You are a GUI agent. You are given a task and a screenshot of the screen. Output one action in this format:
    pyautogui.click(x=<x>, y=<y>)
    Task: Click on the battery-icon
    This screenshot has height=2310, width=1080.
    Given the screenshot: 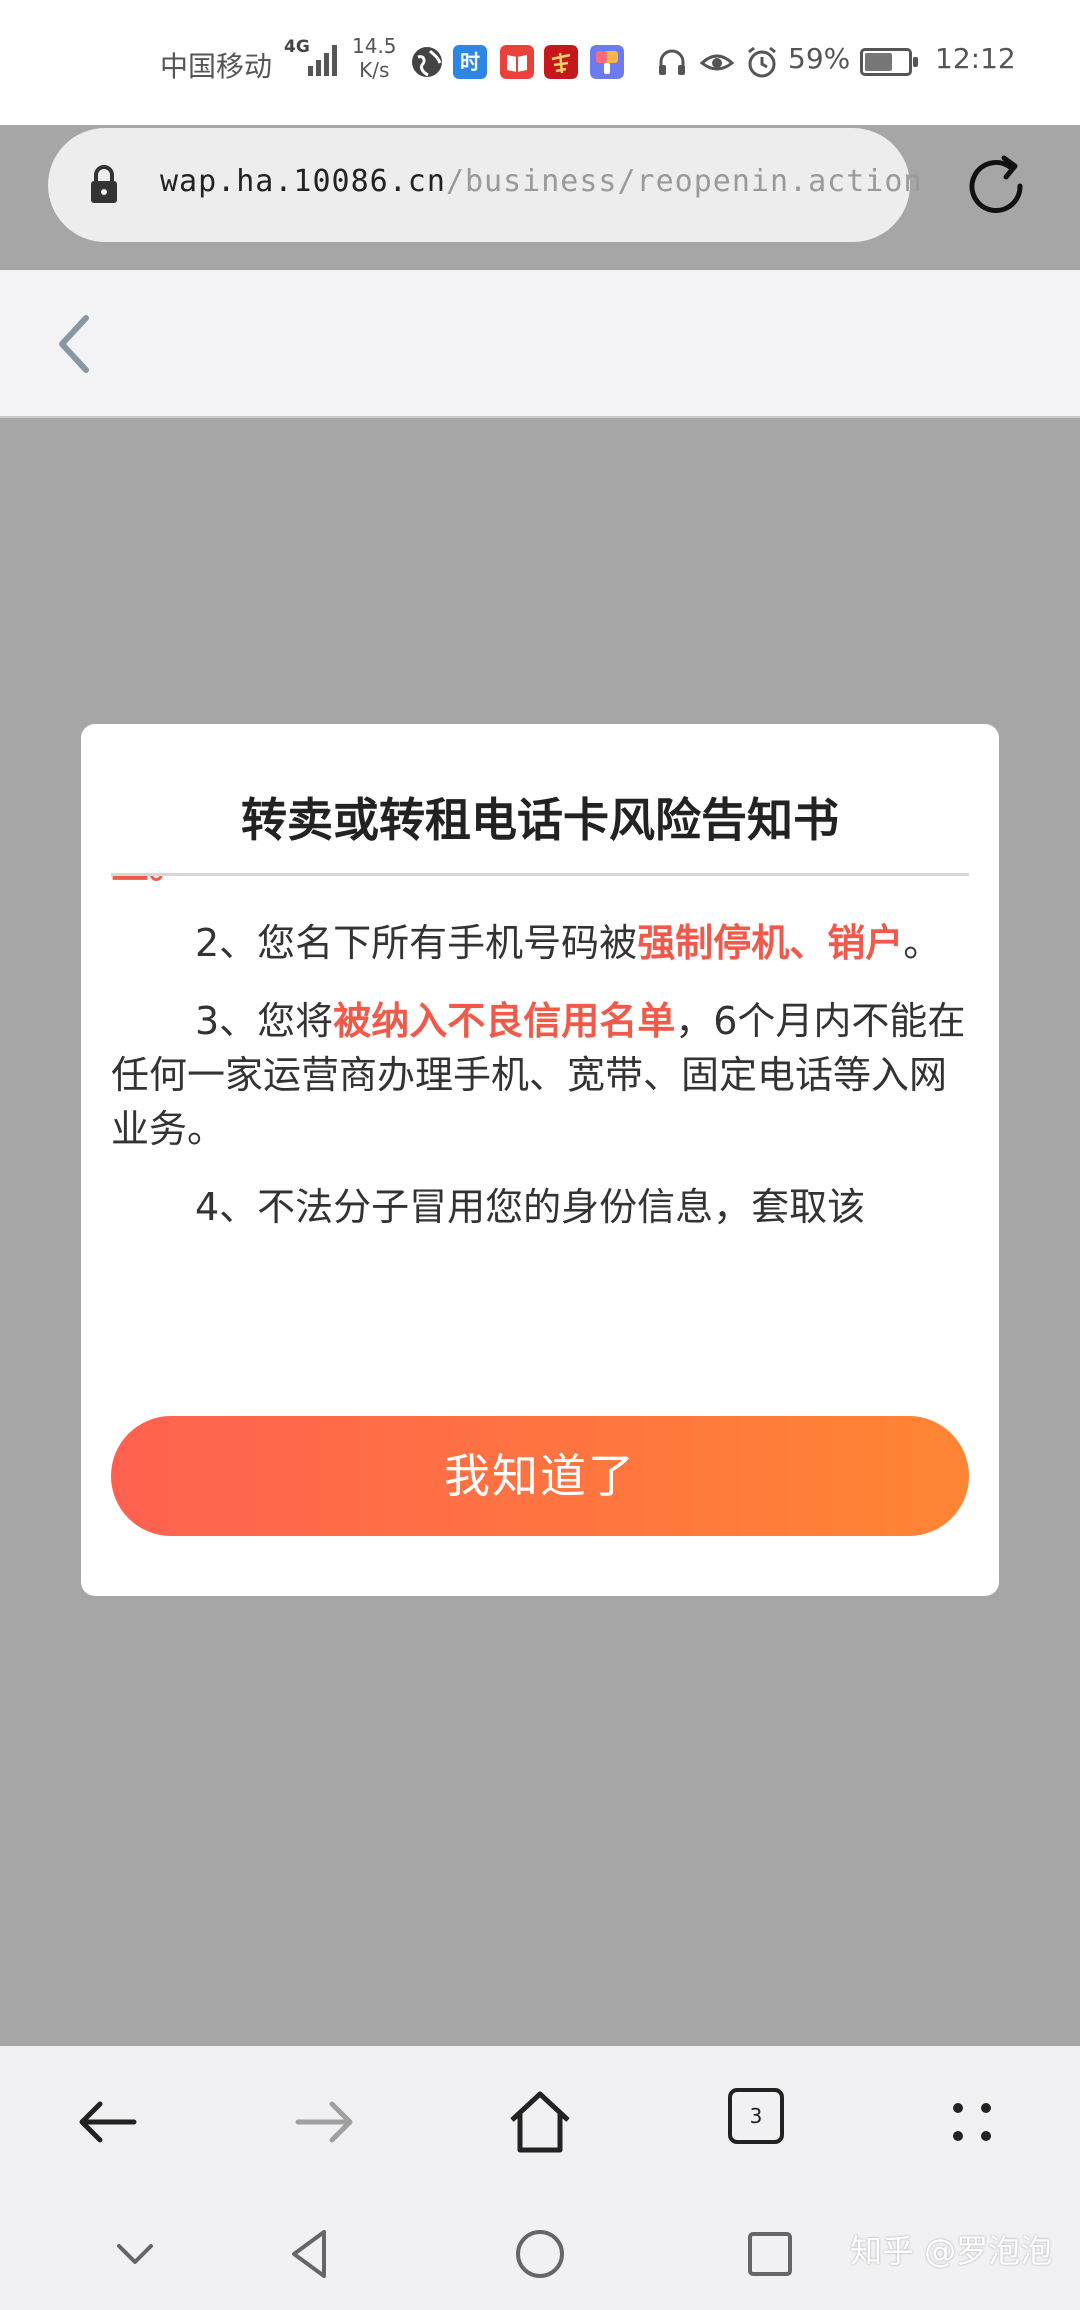 What is the action you would take?
    pyautogui.click(x=889, y=62)
    